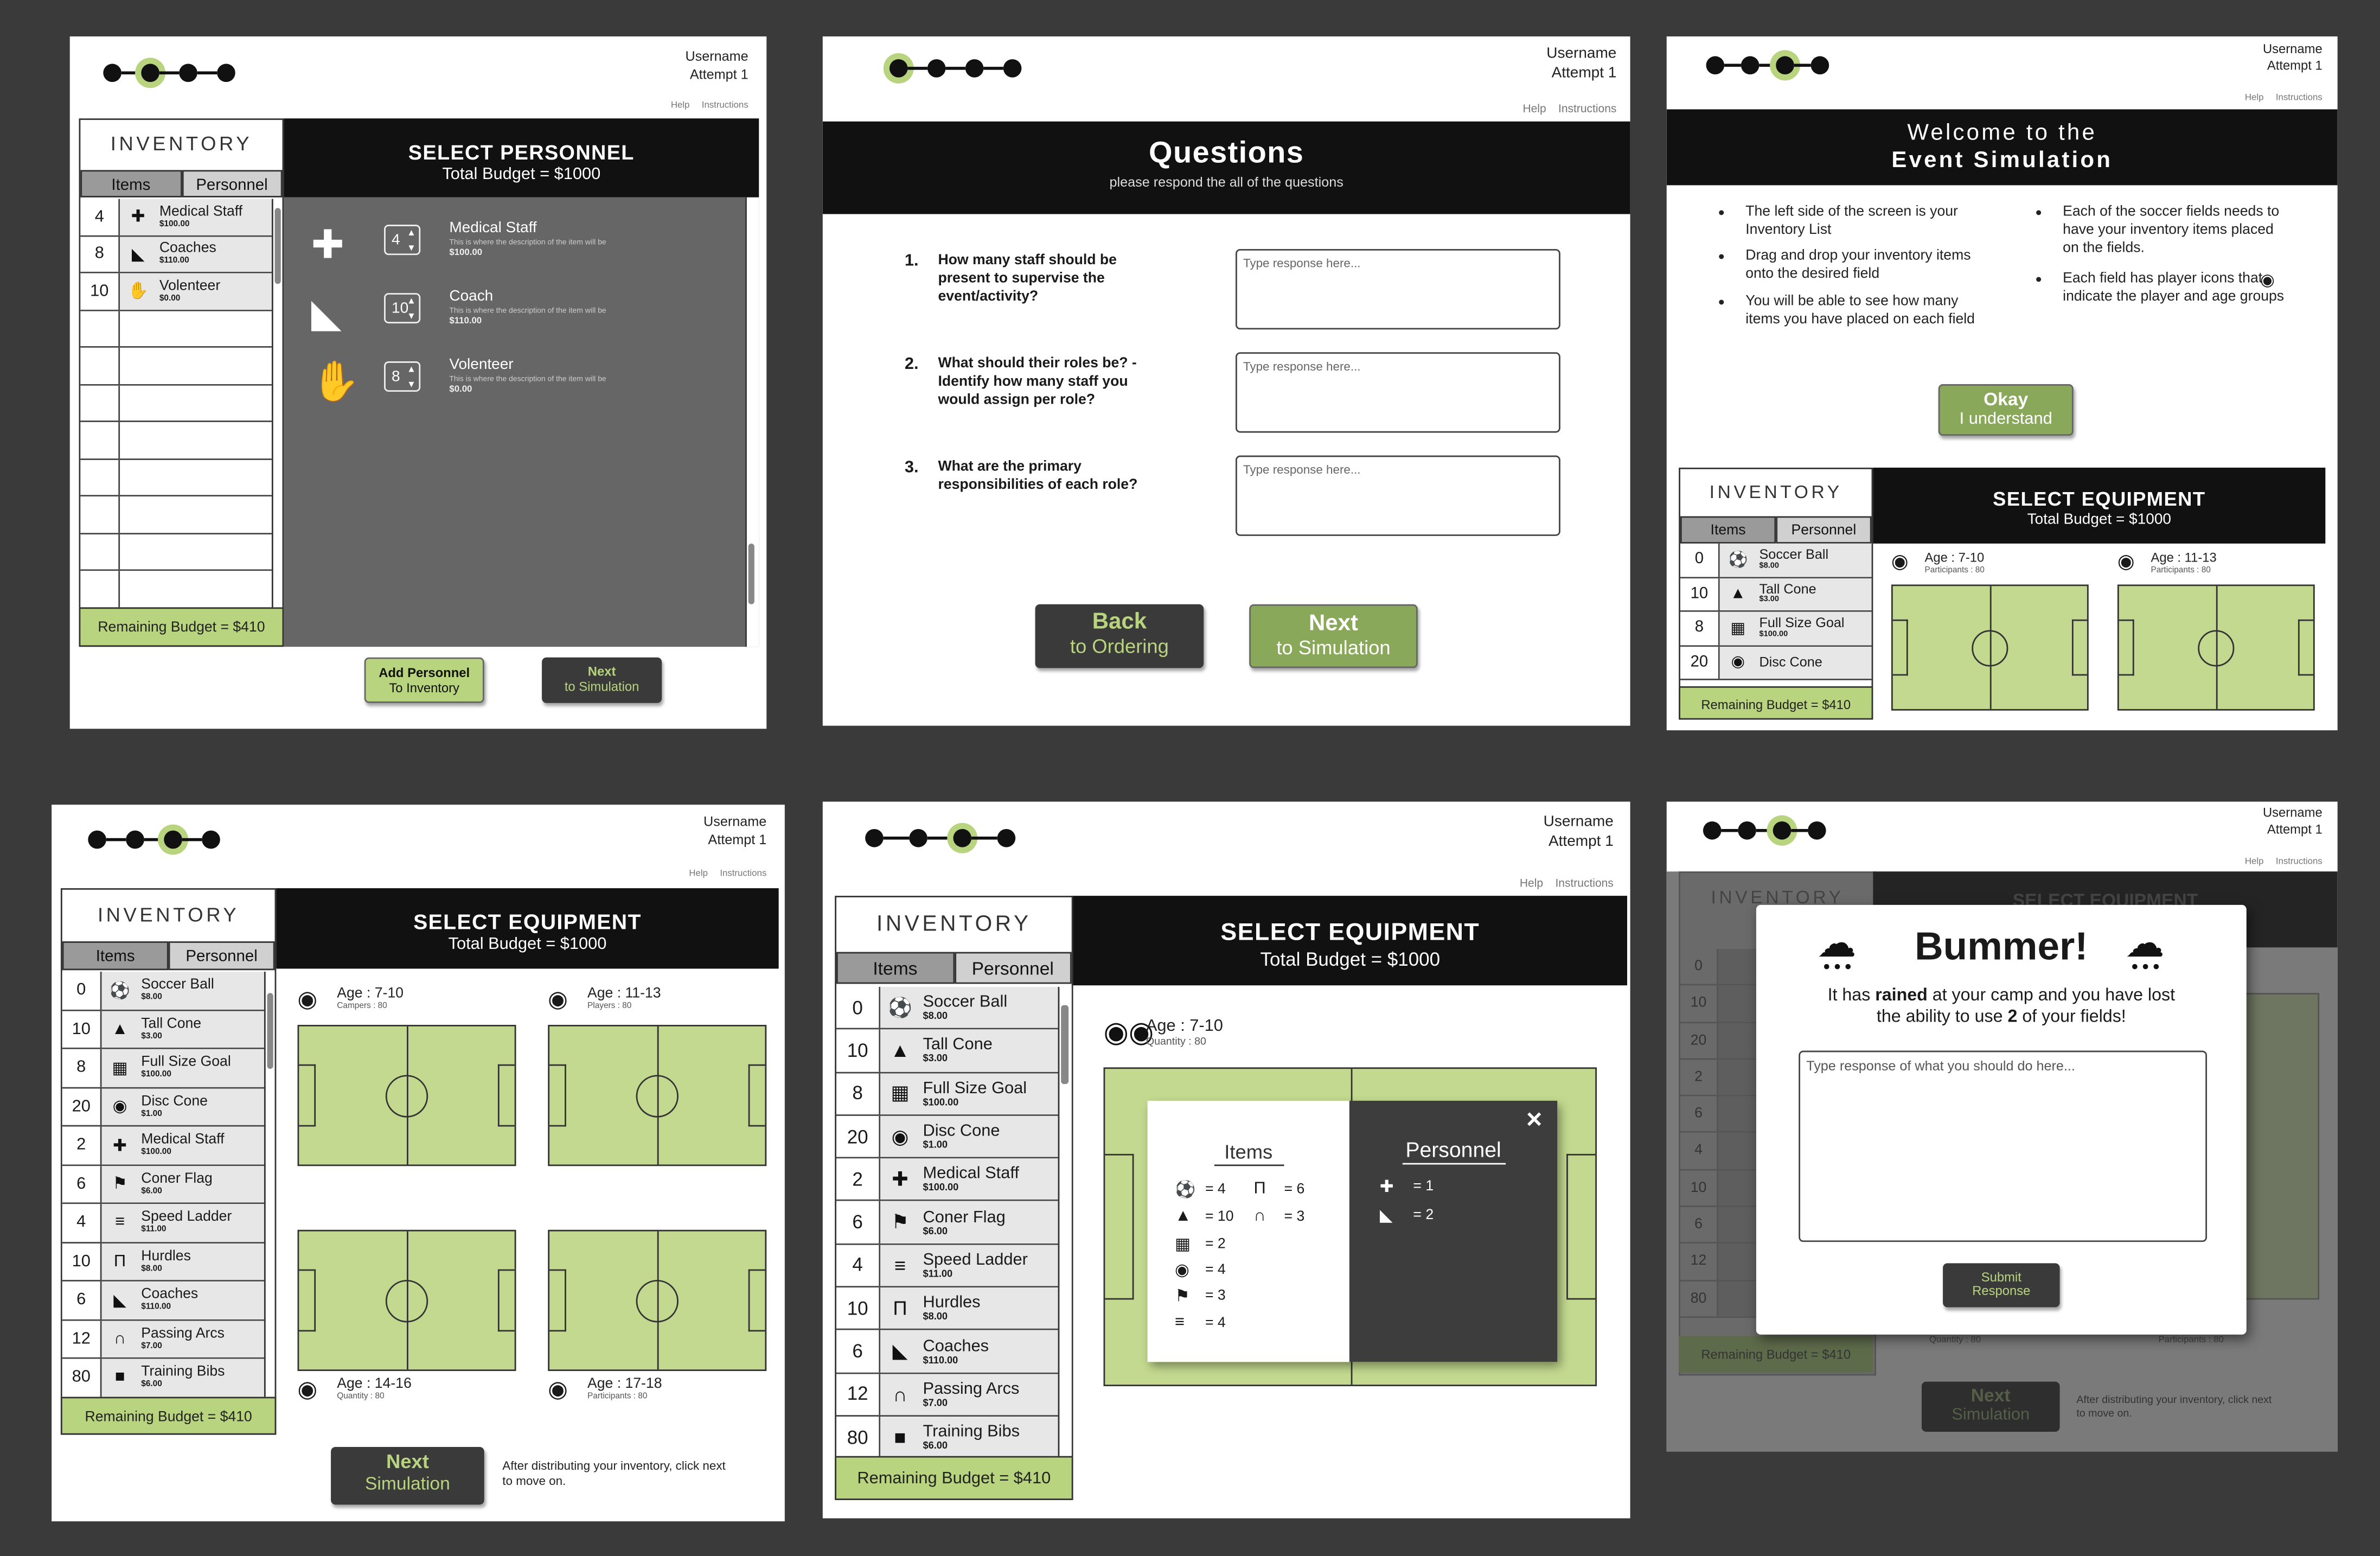  What do you see at coordinates (1119, 636) in the screenshot?
I see `back-to-ordering-button: Back to Ordering` at bounding box center [1119, 636].